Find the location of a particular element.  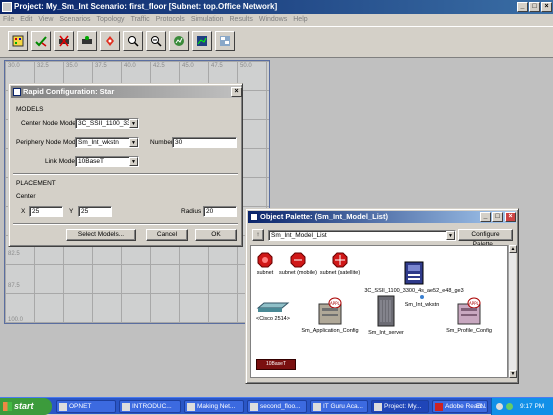

tile-graphs-button is located at coordinates (225, 41).